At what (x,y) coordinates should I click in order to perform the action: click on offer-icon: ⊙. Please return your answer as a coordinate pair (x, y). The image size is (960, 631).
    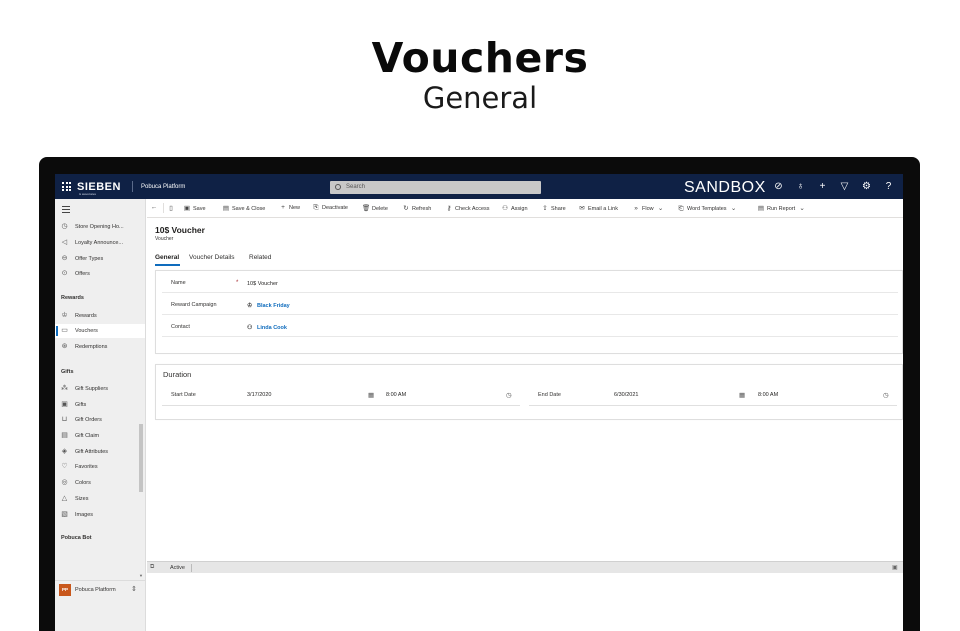
    Looking at the image, I should click on (64, 273).